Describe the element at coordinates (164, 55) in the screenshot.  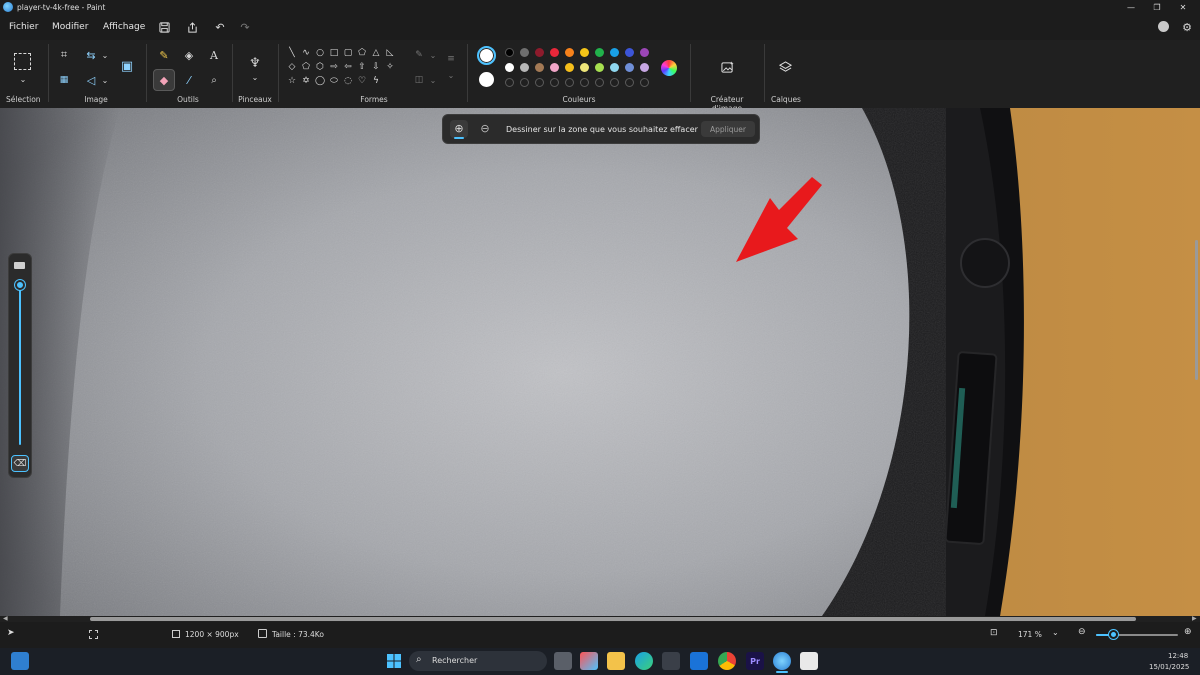
I see `pencil-icon: ✎` at that location.